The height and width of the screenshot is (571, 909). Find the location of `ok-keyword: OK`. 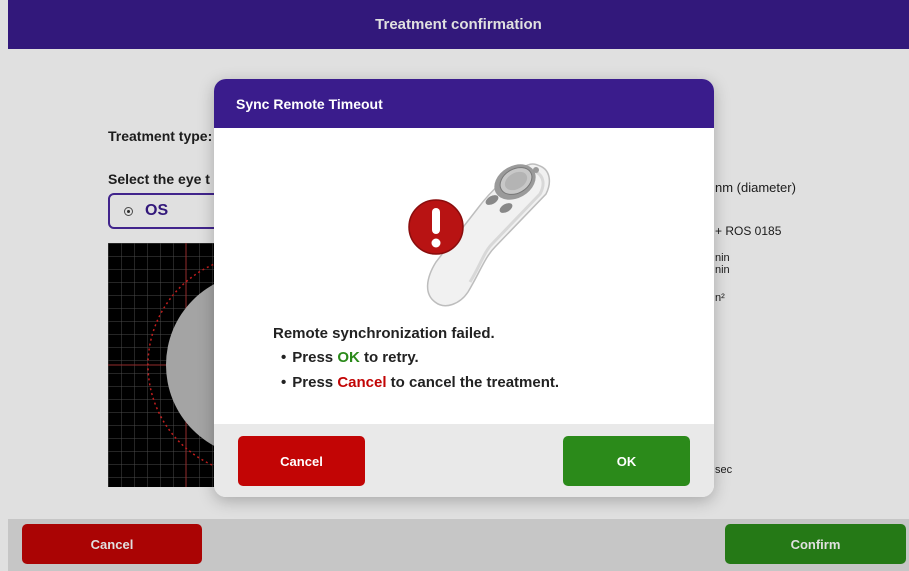

ok-keyword: OK is located at coordinates (348, 357).